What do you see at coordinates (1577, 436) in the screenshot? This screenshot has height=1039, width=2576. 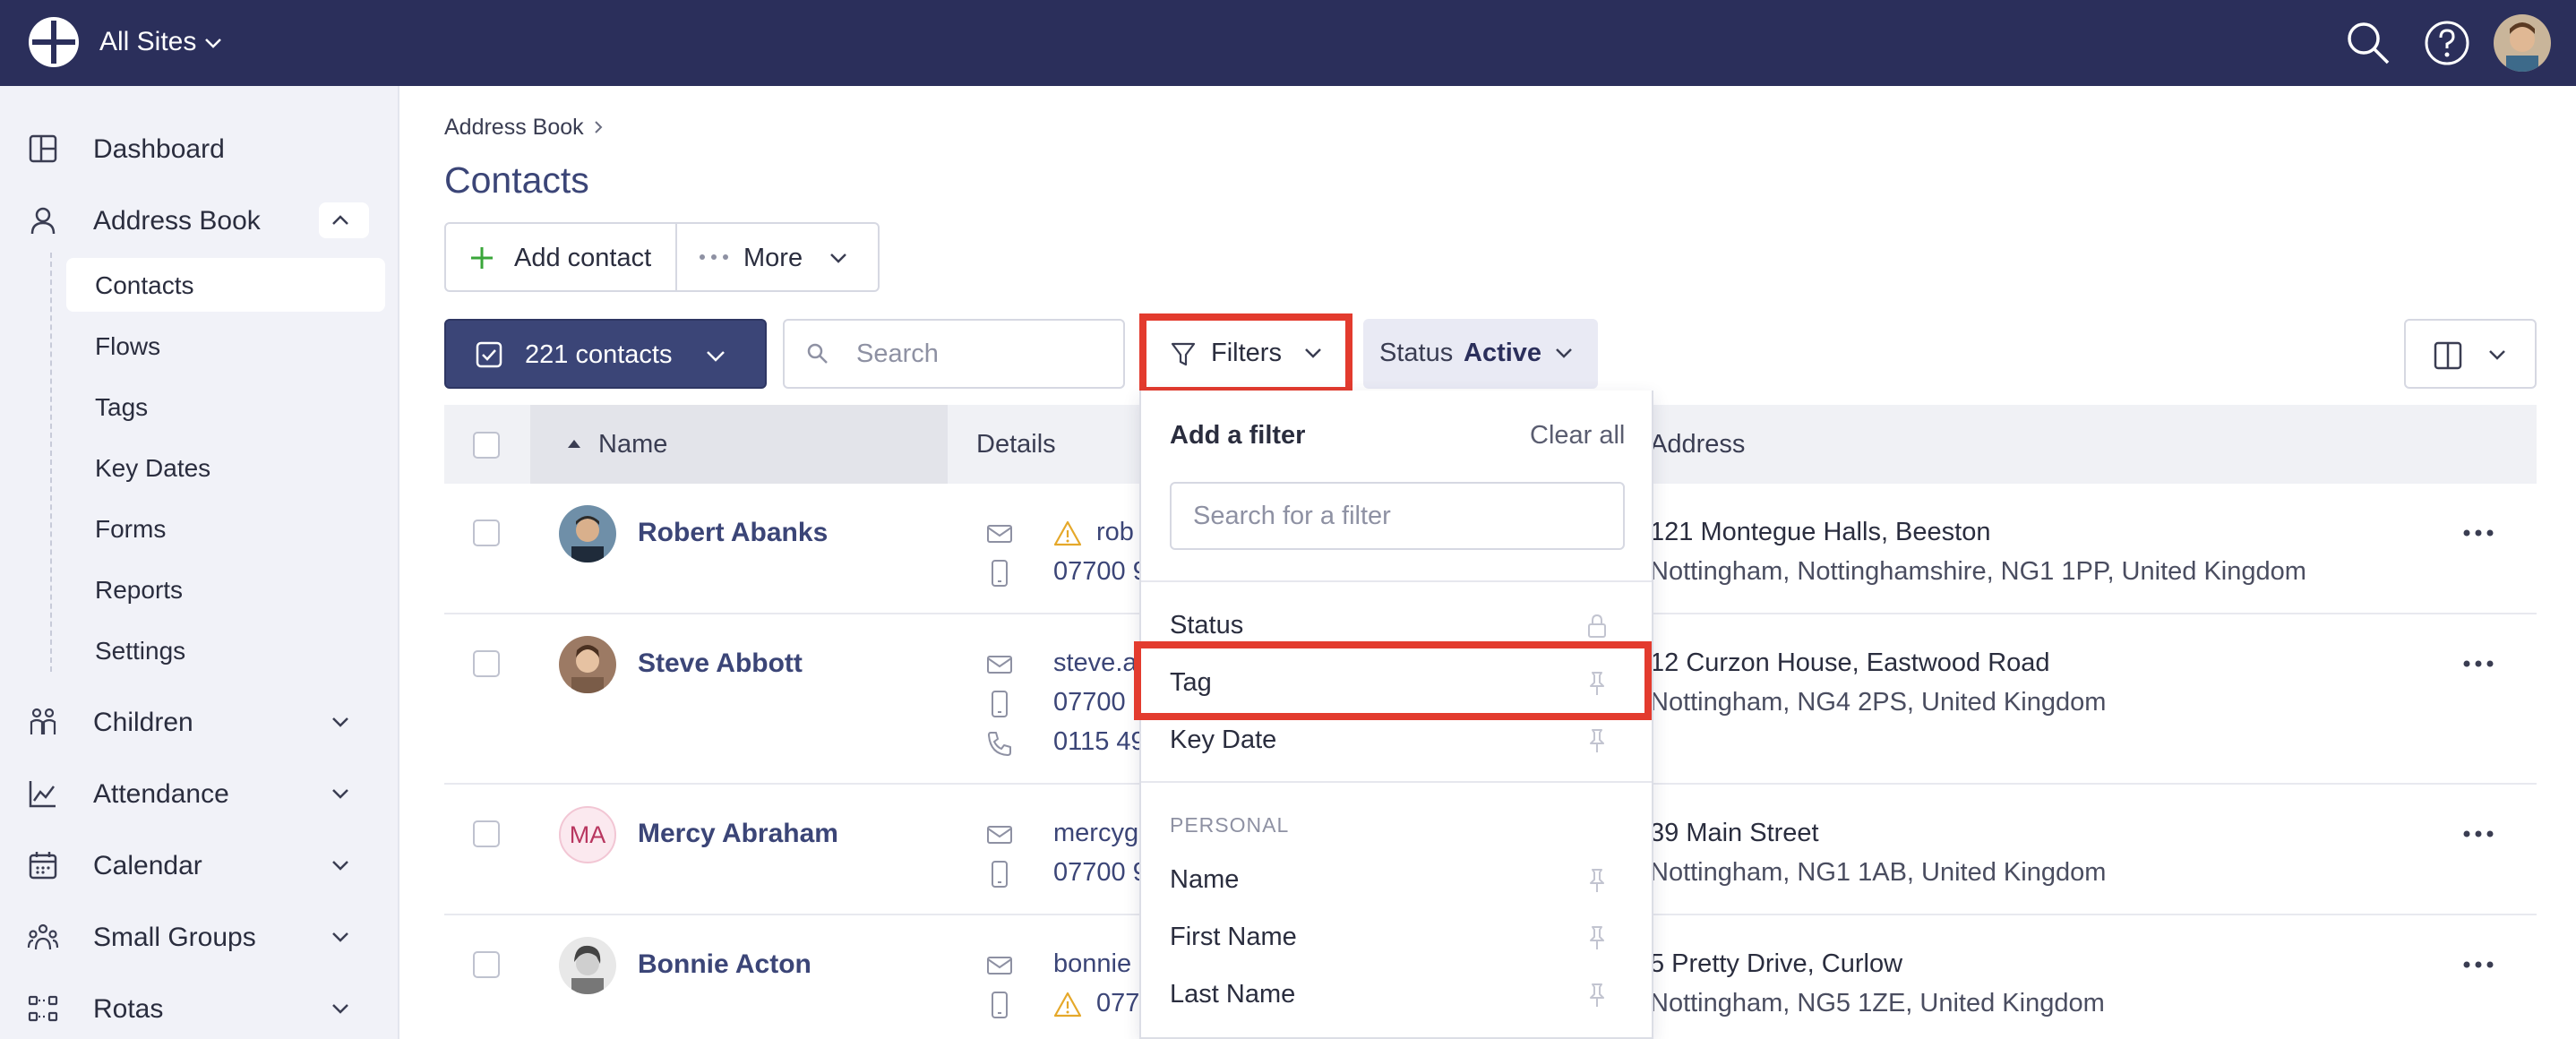 I see `clear-all-link: Clear all` at bounding box center [1577, 436].